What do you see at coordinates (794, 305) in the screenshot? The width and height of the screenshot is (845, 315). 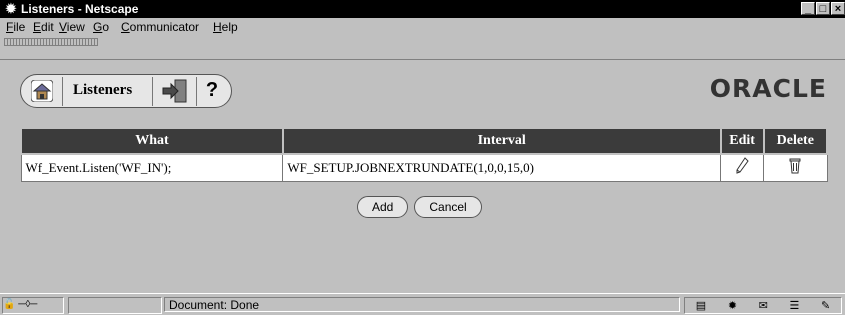 I see `discussion-icon: ☰` at bounding box center [794, 305].